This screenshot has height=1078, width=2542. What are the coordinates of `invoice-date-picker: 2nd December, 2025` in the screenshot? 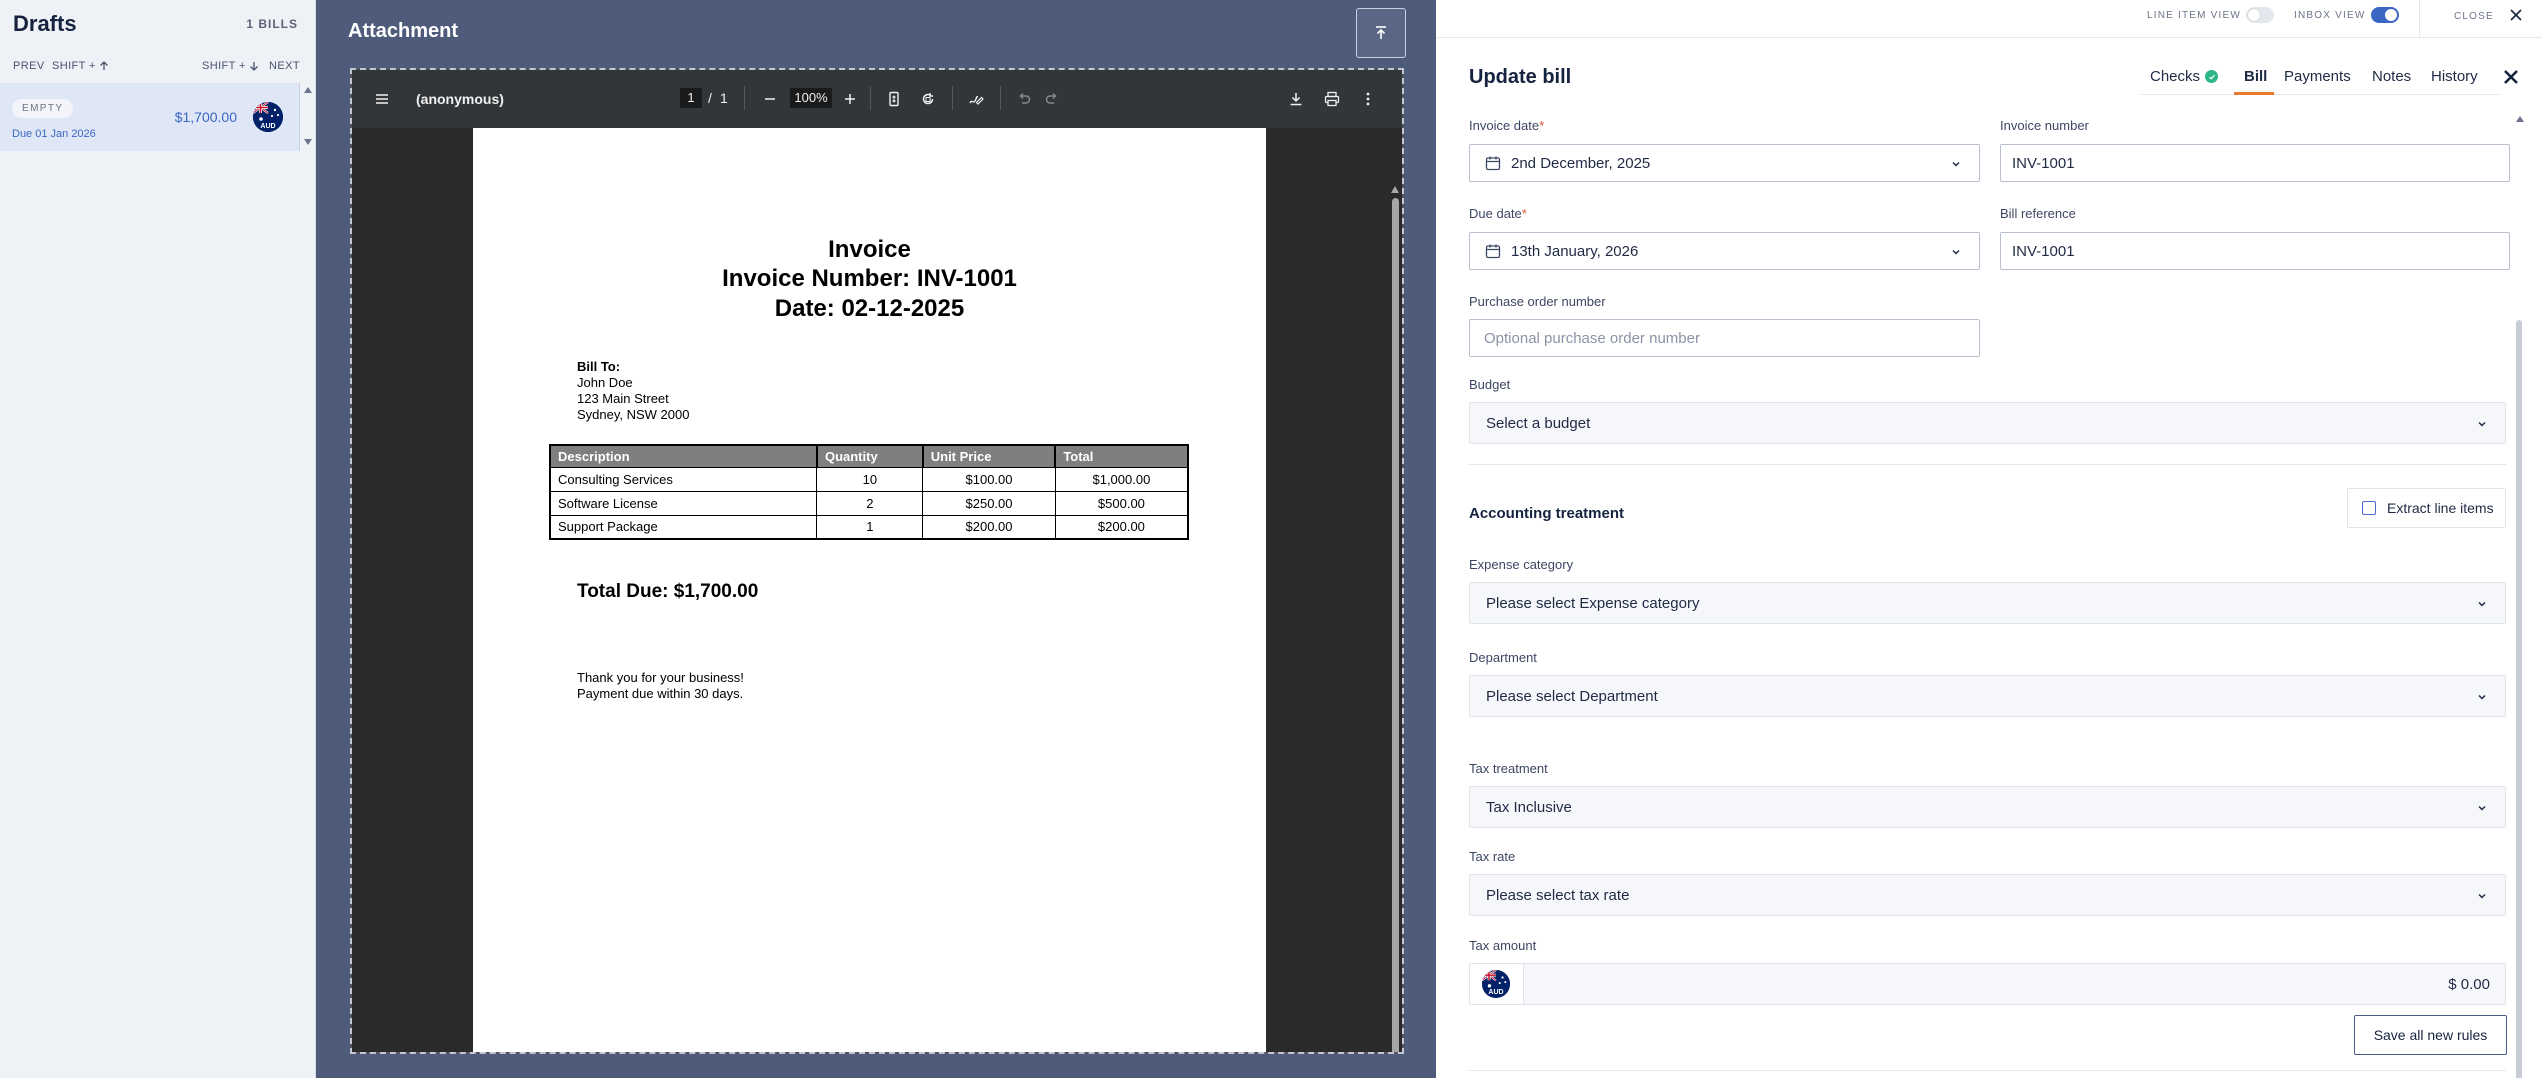 It's located at (1724, 163).